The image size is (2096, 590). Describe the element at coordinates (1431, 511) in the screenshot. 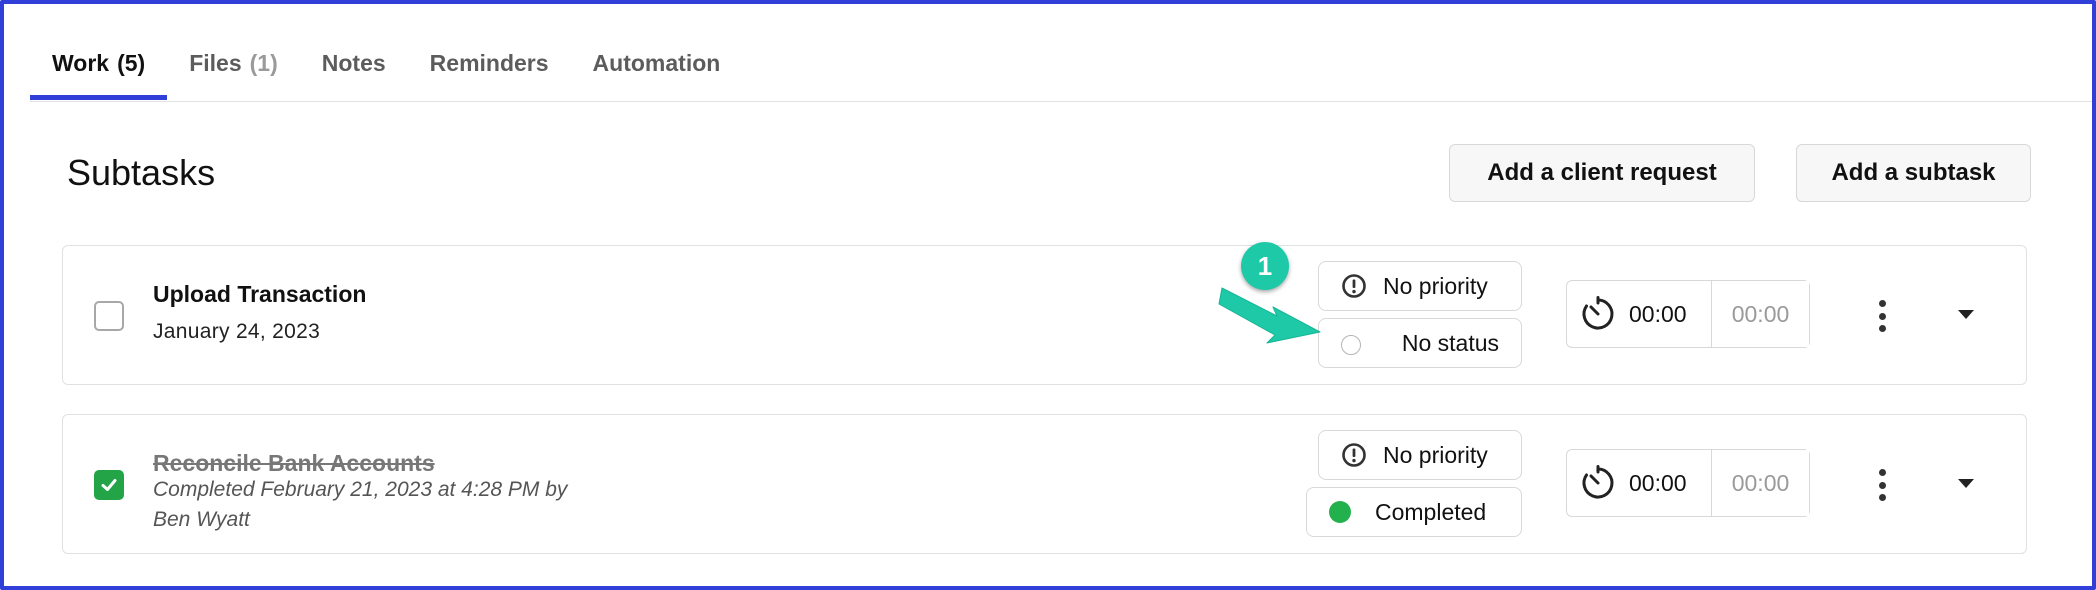

I see `status-label: Completed` at that location.